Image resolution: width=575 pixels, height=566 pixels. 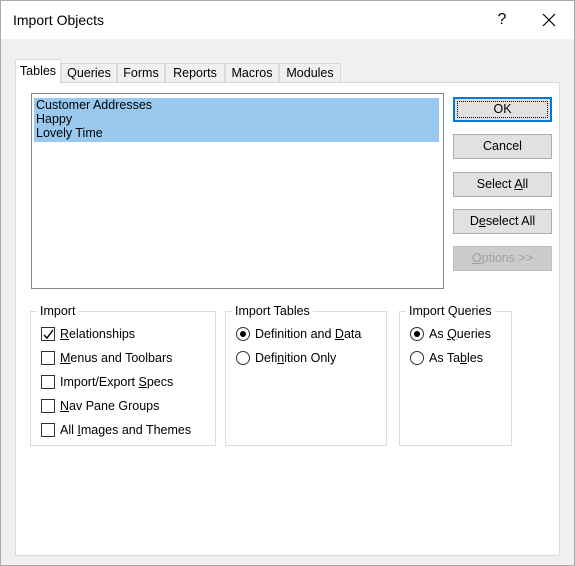 I want to click on import-tables-legend: Import Tables, so click(x=272, y=311).